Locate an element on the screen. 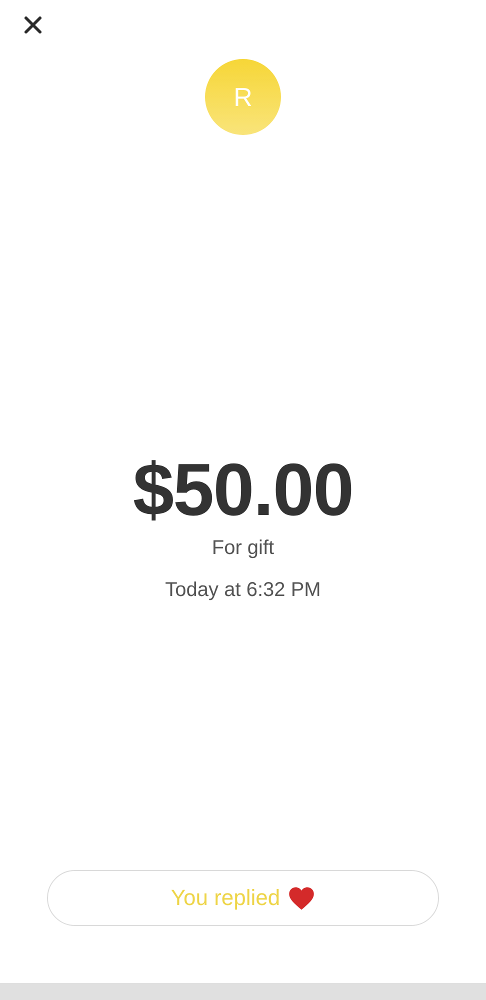 Image resolution: width=486 pixels, height=1000 pixels. payment-note: For gift is located at coordinates (243, 548).